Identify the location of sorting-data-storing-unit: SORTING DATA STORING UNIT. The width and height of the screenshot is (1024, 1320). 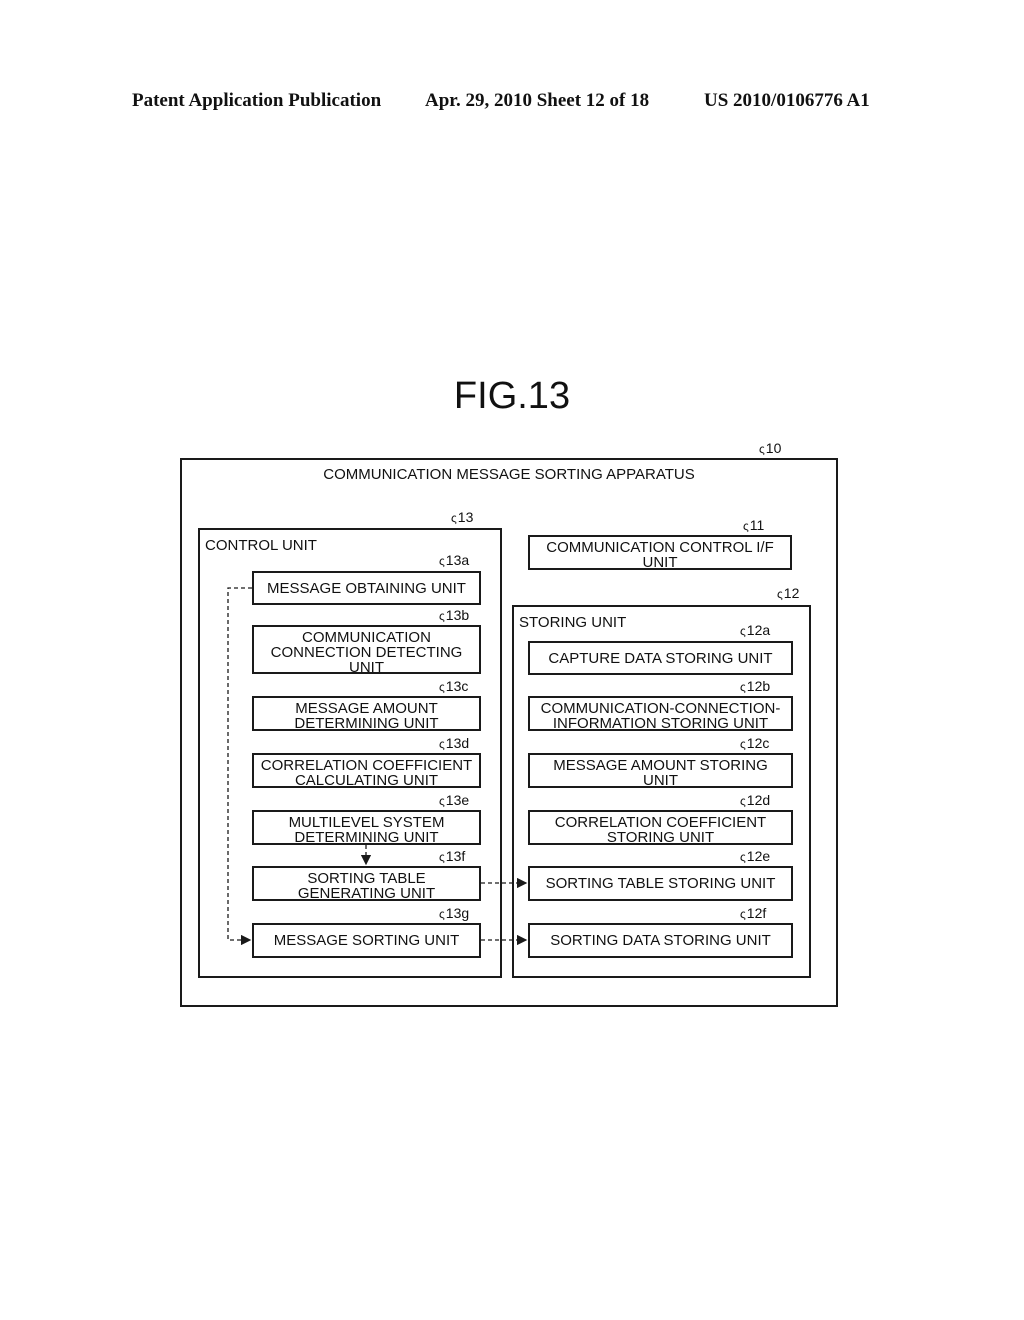
(660, 940).